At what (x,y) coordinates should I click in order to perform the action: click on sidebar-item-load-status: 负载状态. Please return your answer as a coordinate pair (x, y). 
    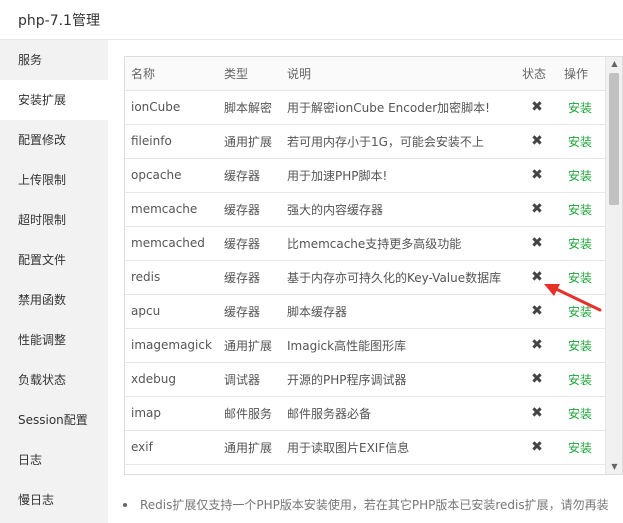
    Looking at the image, I should click on (54, 380).